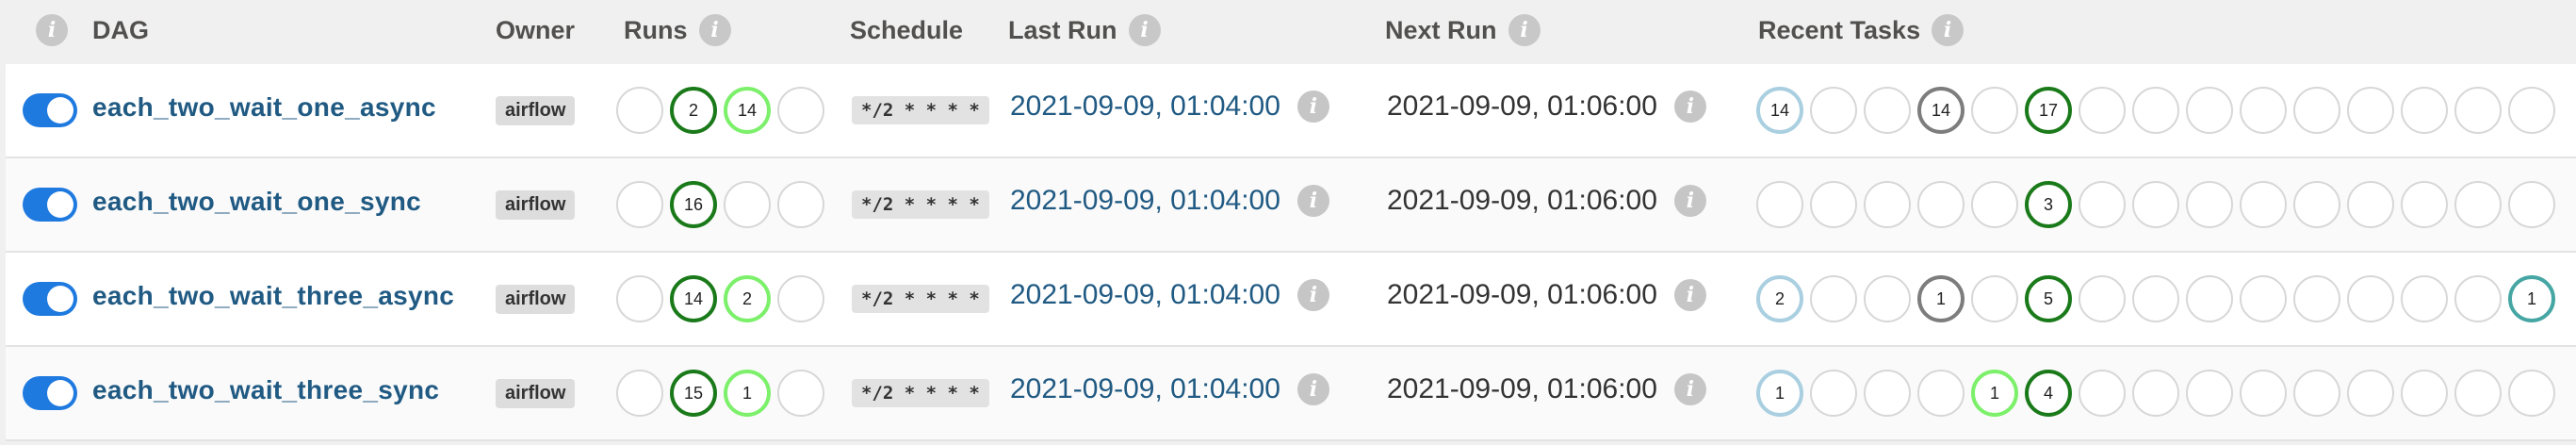 Image resolution: width=2576 pixels, height=445 pixels. Describe the element at coordinates (747, 394) in the screenshot. I see `run-state-circle: 1` at that location.